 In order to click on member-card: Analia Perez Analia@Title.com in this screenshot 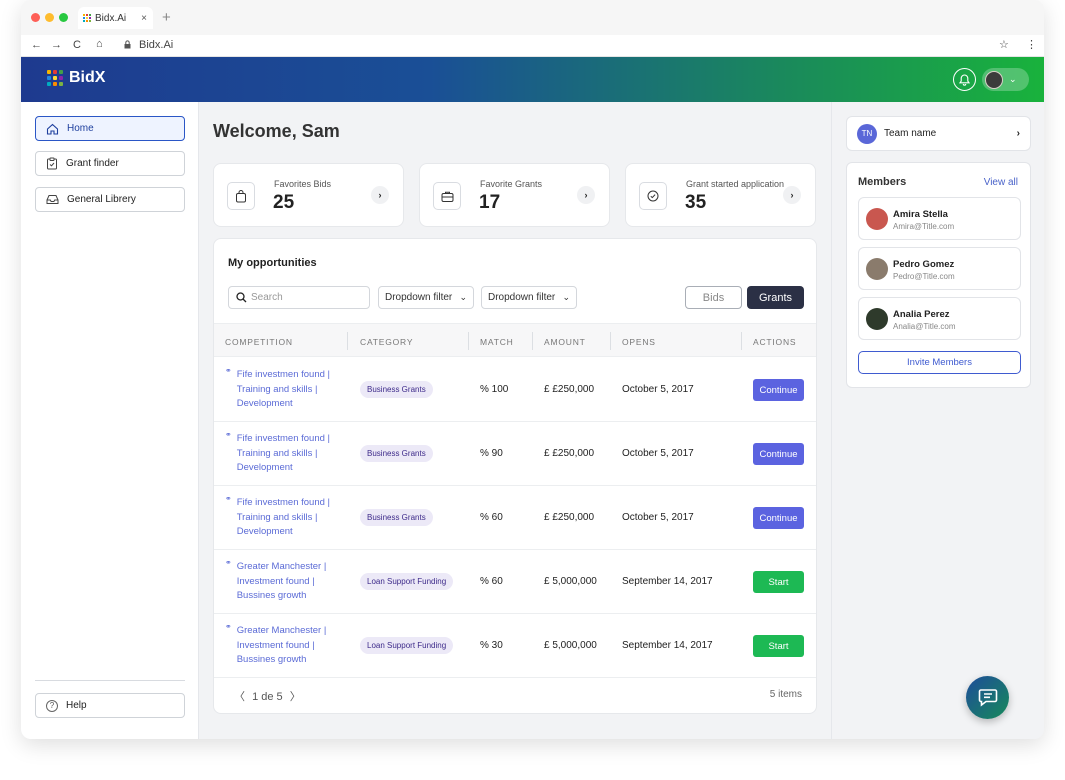, I will do `click(939, 318)`.